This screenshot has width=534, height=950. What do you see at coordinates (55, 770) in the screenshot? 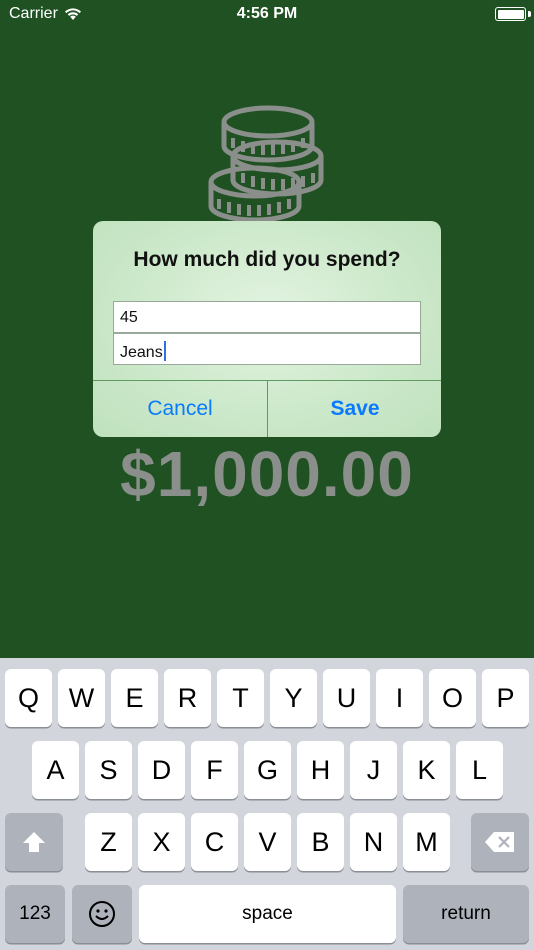
I see `key-a: A` at bounding box center [55, 770].